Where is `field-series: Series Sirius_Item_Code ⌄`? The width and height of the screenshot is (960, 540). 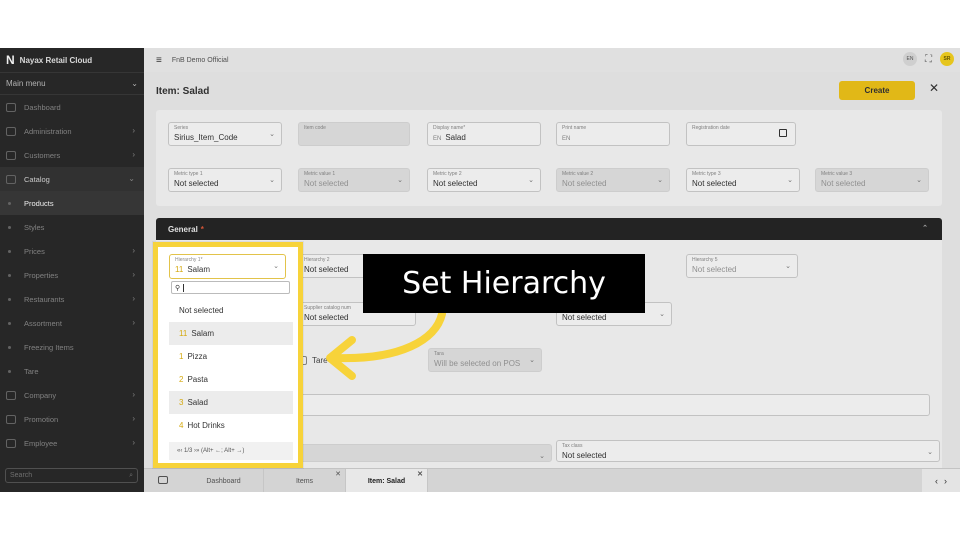 field-series: Series Sirius_Item_Code ⌄ is located at coordinates (225, 134).